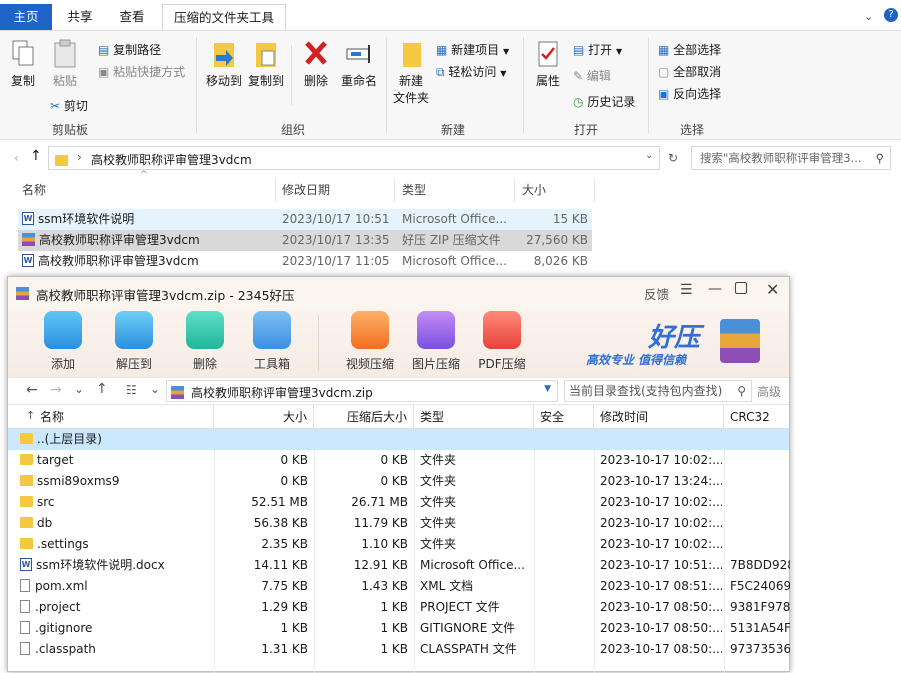  Describe the element at coordinates (557, 240) in the screenshot. I see `file-size: 27,560 KB` at that location.